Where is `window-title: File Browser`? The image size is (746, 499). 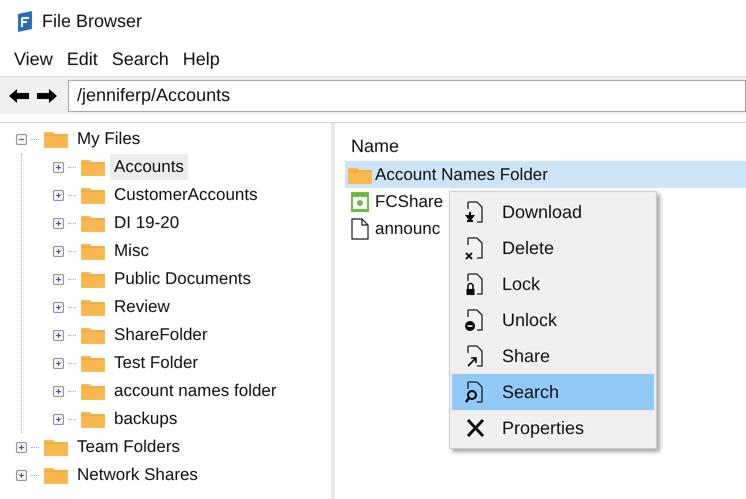 window-title: File Browser is located at coordinates (92, 21).